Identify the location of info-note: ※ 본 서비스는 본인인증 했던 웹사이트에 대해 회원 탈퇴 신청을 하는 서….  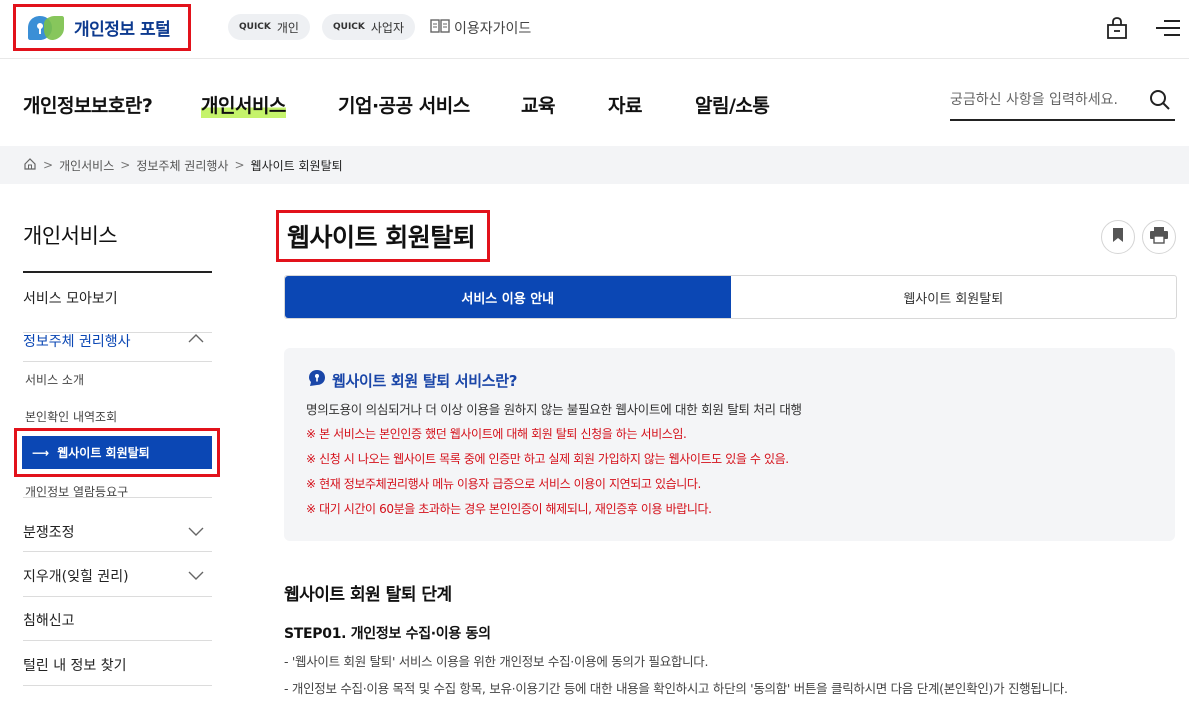
(496, 434).